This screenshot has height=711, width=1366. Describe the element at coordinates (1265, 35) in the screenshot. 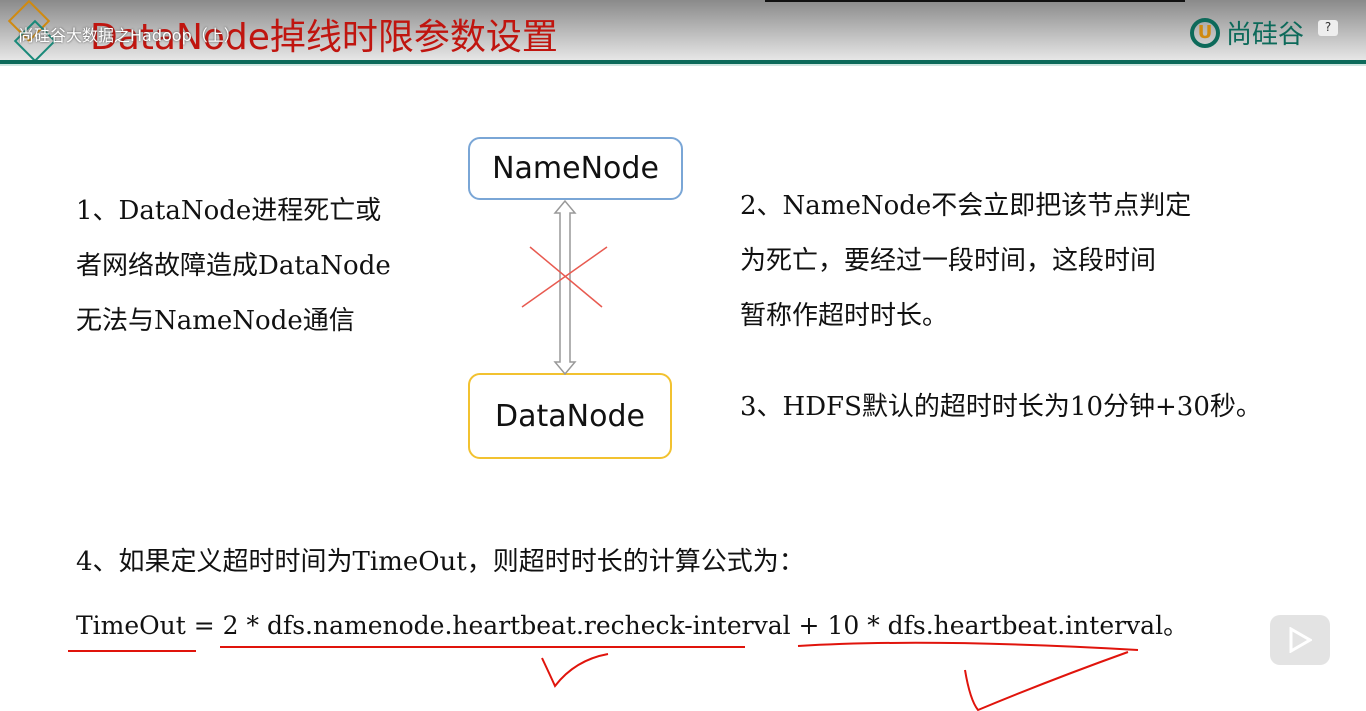

I see `logo-text: 尚硅谷` at that location.